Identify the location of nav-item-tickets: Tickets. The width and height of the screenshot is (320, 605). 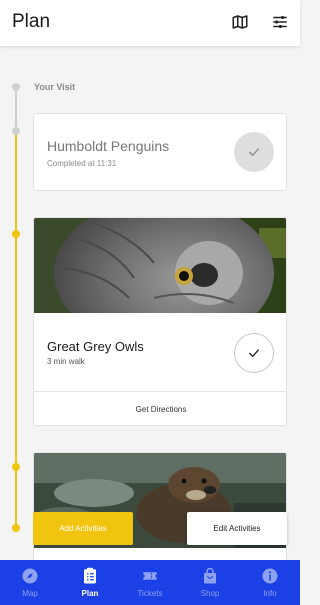
(150, 582).